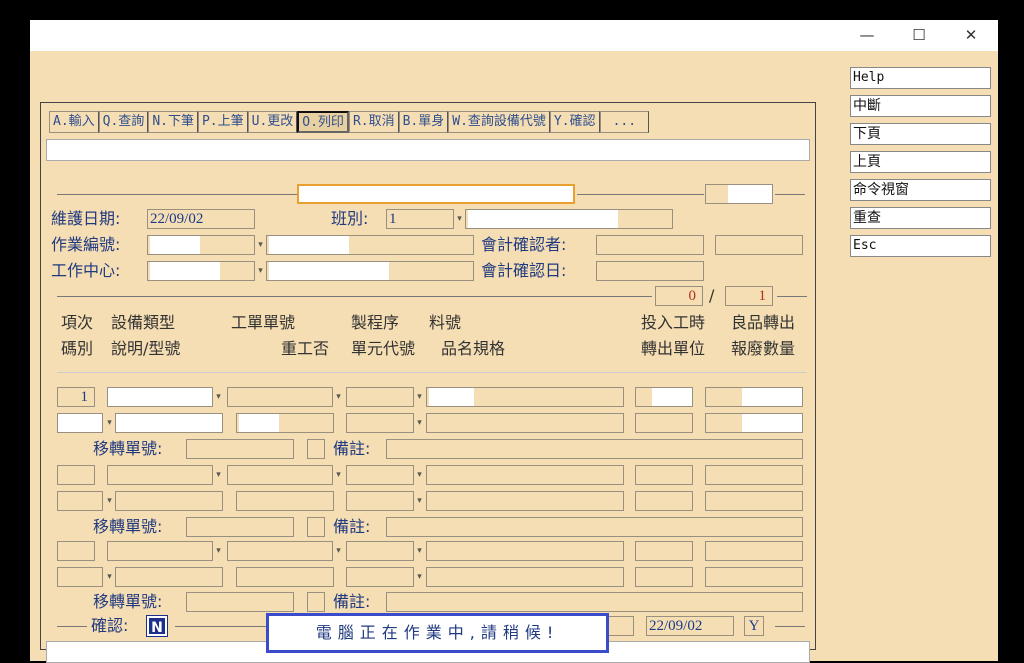  I want to click on confirm-value: N, so click(157, 626).